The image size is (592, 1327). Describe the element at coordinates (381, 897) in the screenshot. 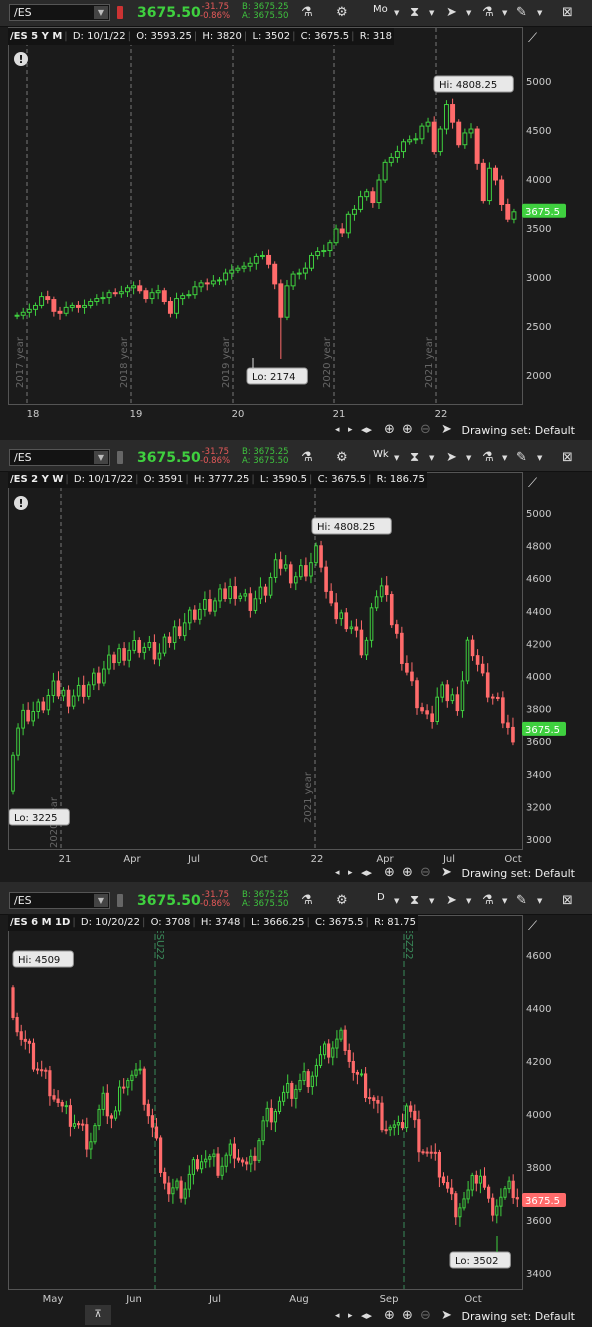

I see `aggregation-selector: D` at that location.